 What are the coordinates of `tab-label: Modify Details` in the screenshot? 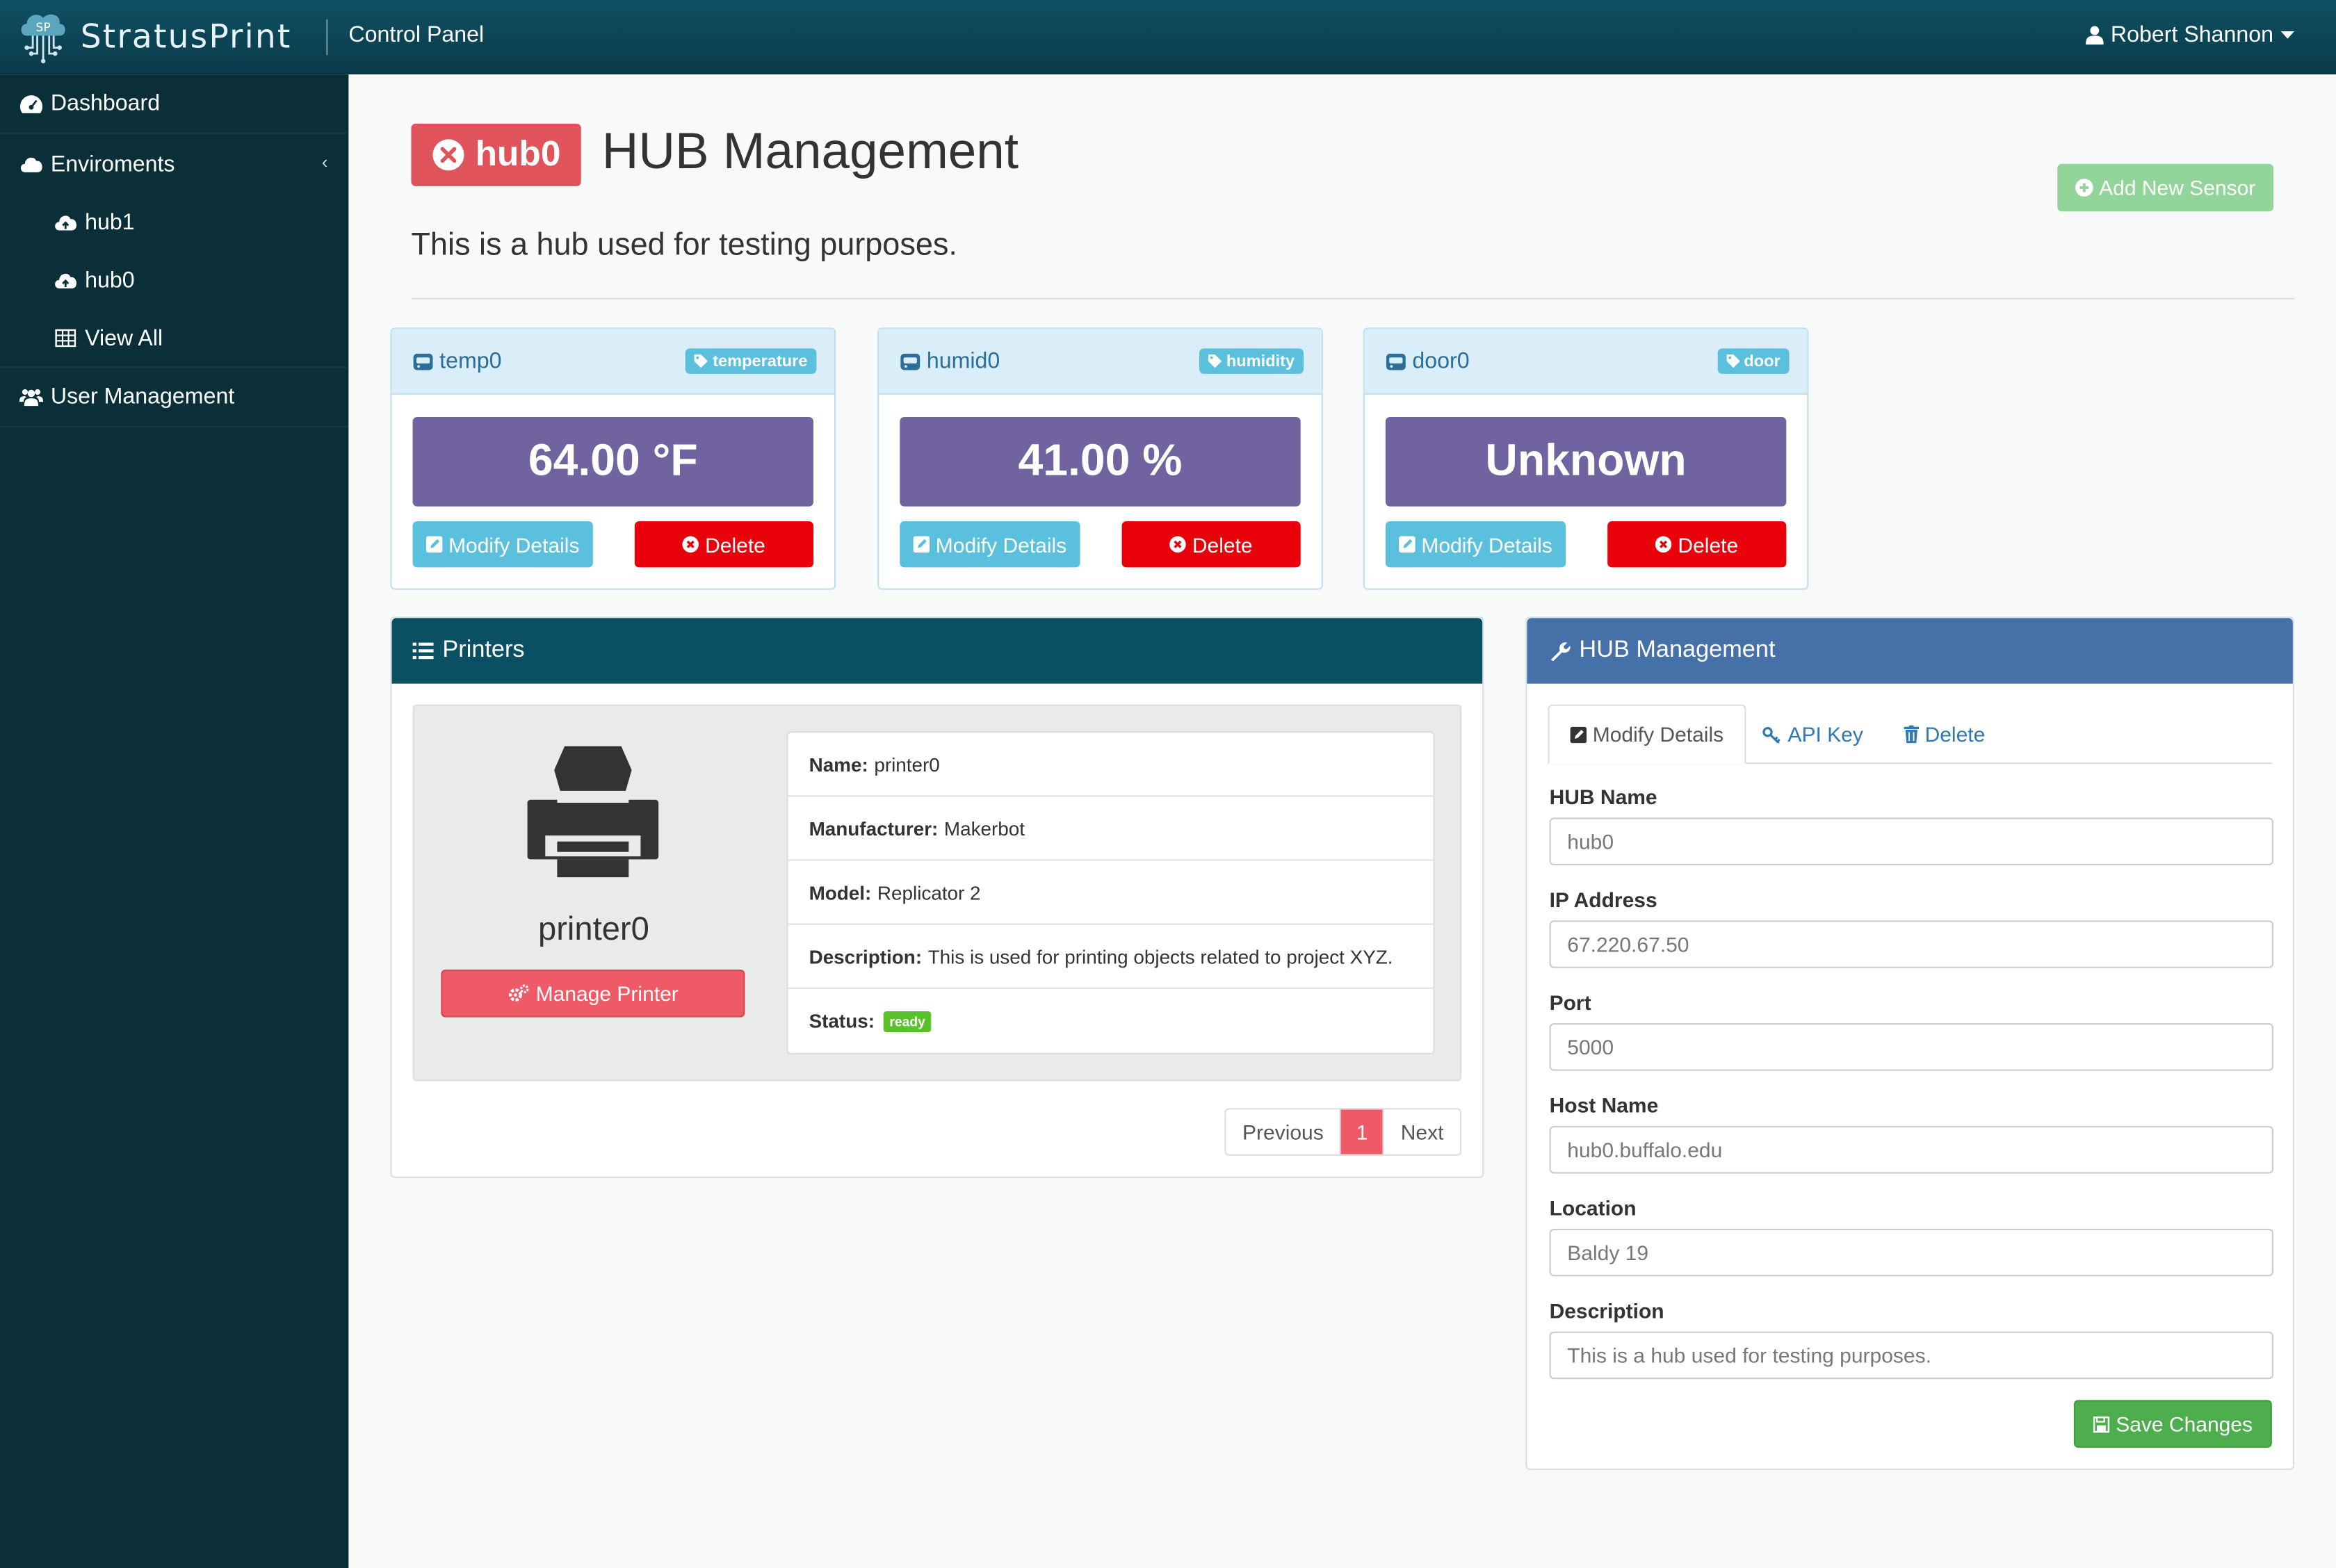 It's located at (1658, 734).